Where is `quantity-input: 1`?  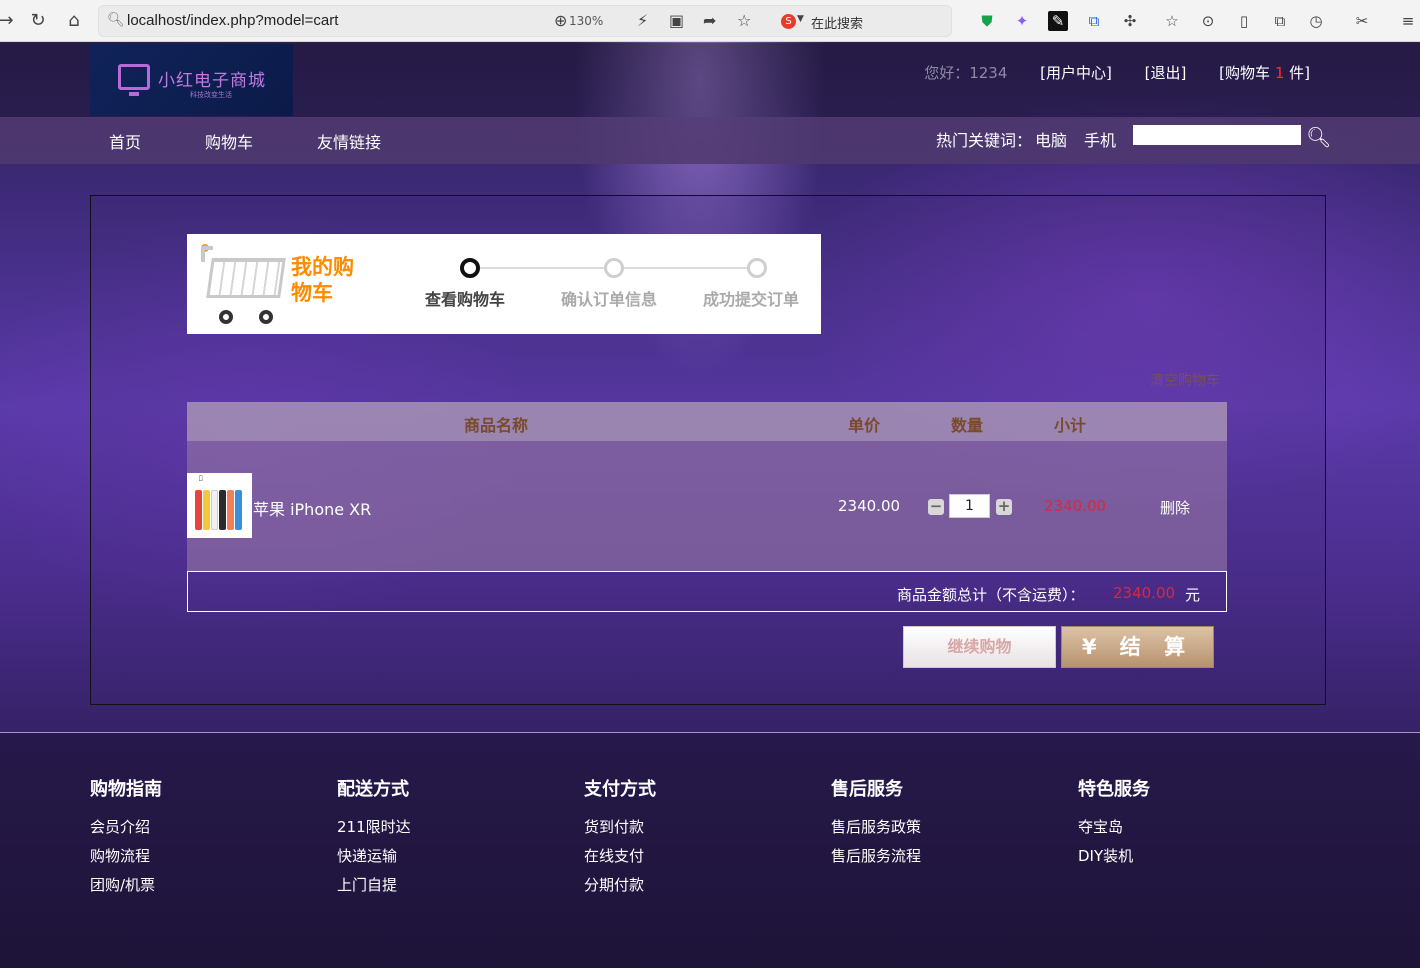 quantity-input: 1 is located at coordinates (969, 506).